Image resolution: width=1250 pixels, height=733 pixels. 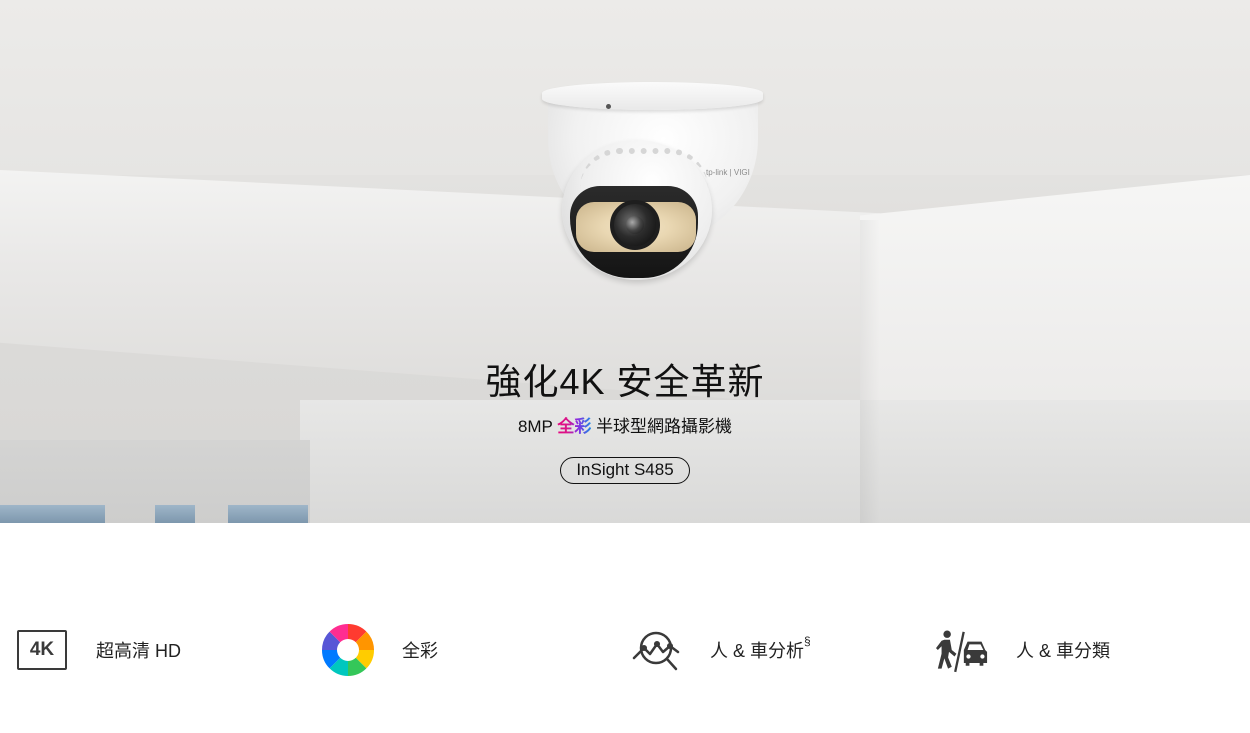 What do you see at coordinates (625, 470) in the screenshot?
I see `model-badge: InSight S485` at bounding box center [625, 470].